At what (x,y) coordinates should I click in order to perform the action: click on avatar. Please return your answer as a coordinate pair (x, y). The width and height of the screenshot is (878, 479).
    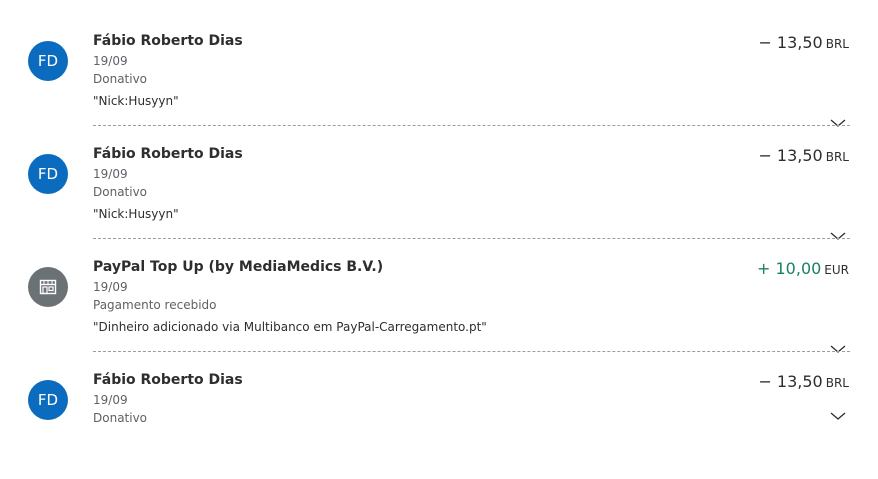
    Looking at the image, I should click on (48, 287).